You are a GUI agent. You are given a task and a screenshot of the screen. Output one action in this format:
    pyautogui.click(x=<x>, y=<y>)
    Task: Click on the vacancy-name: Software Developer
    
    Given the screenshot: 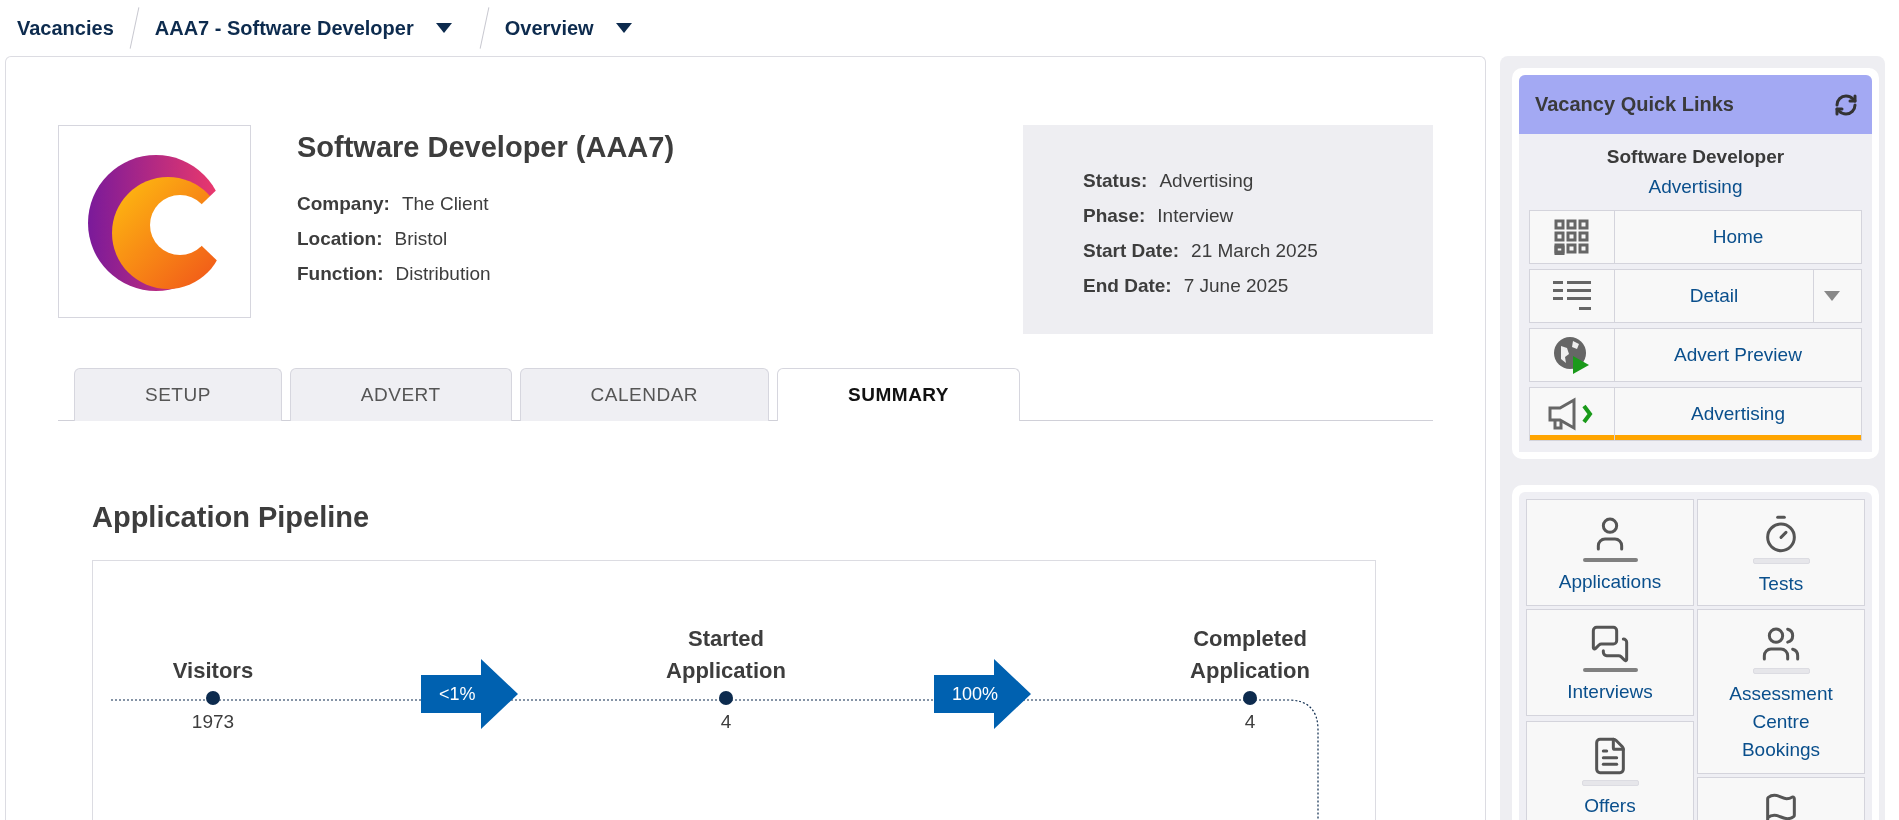 What is the action you would take?
    pyautogui.click(x=1695, y=157)
    